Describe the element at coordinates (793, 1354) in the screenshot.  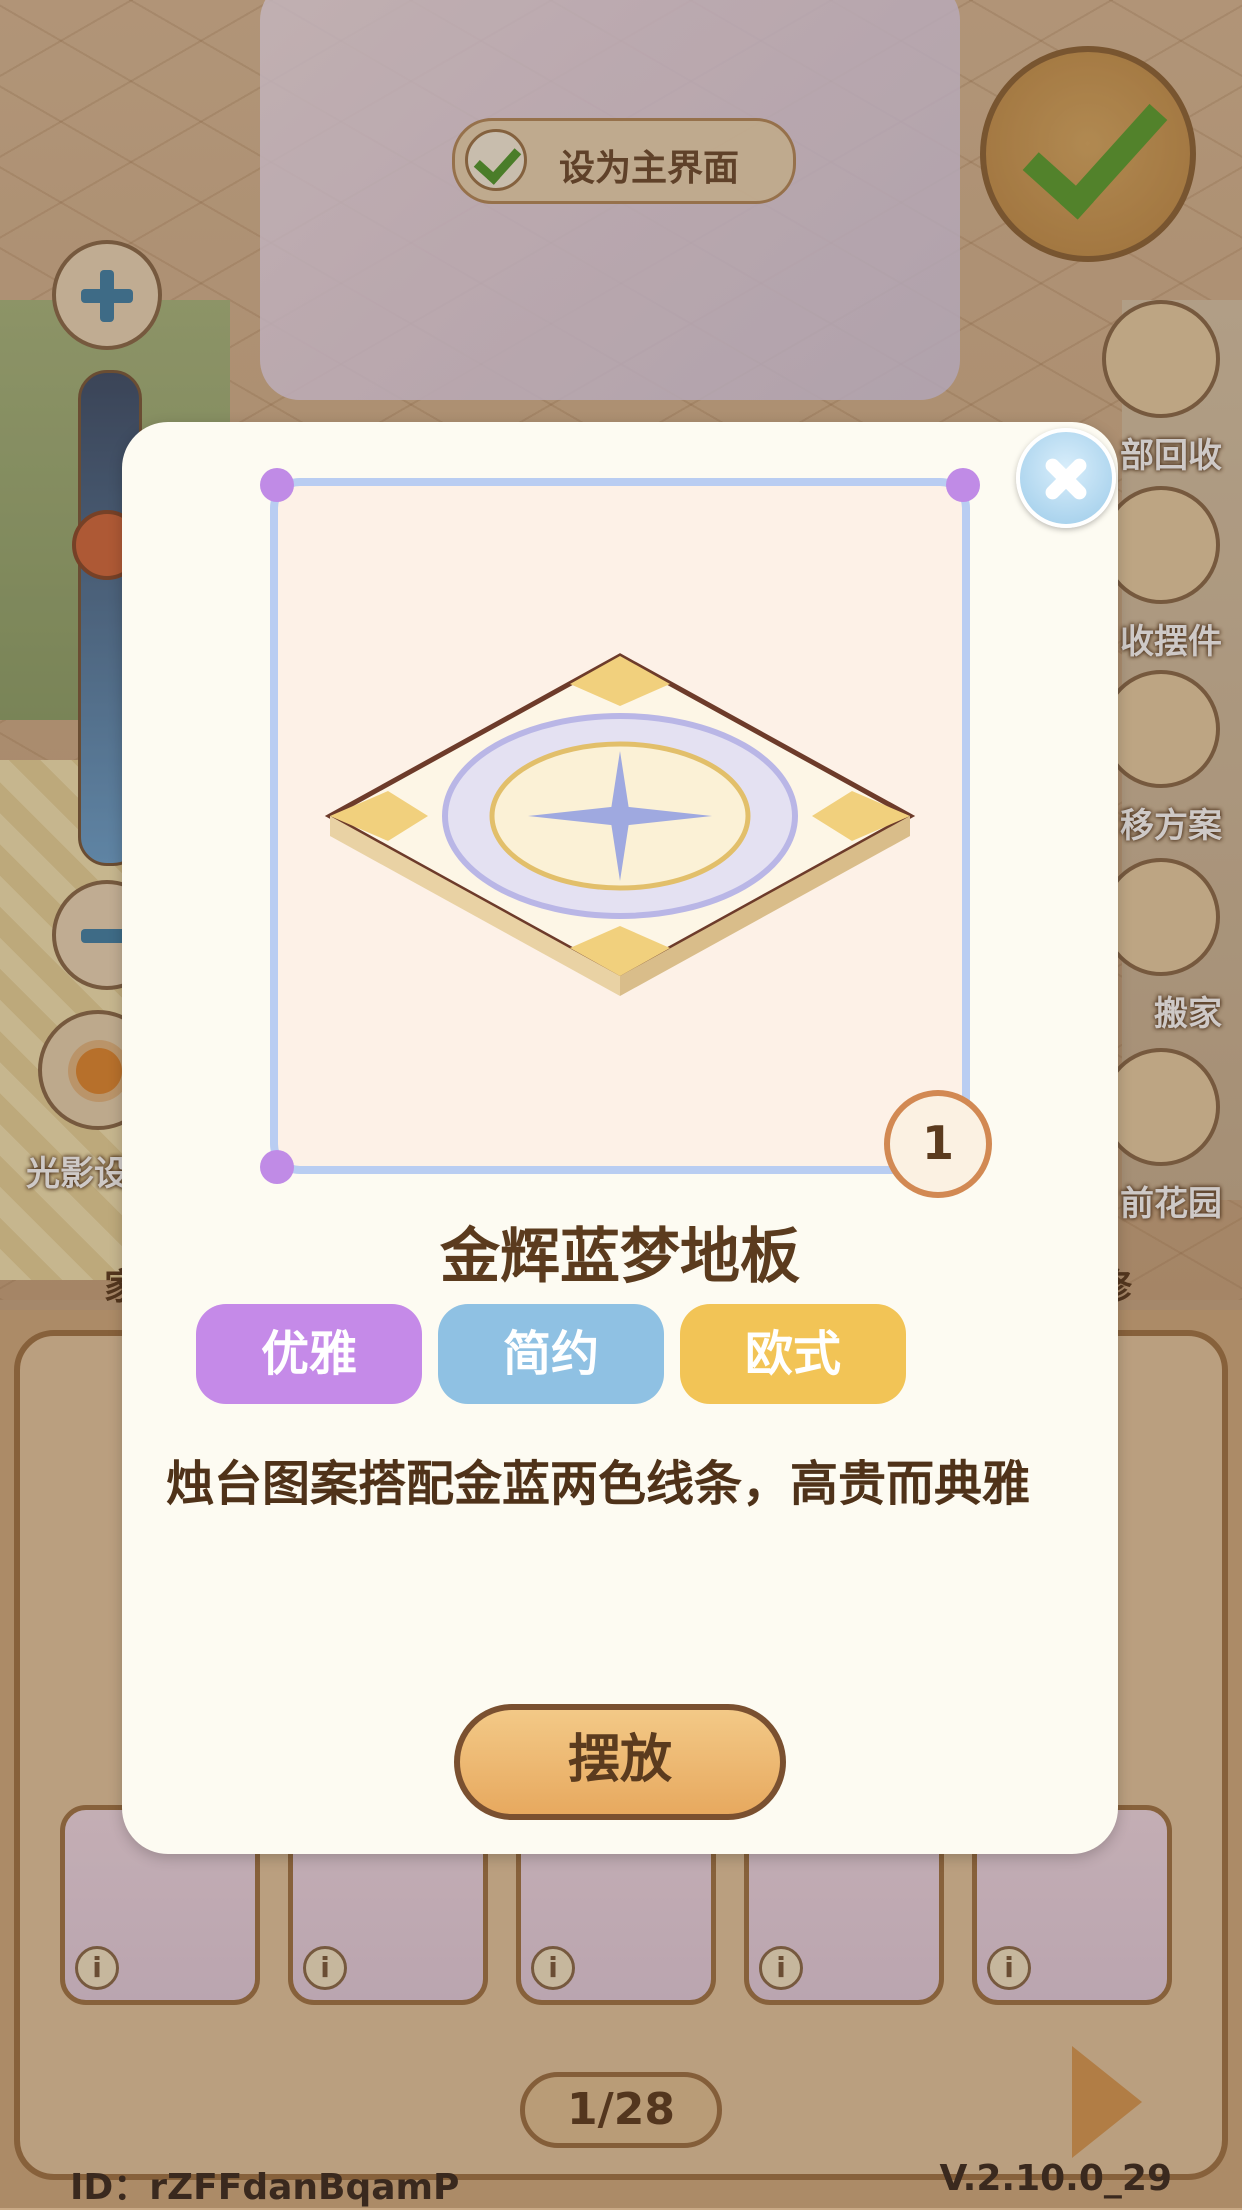
I see `tag-european: 欧式` at that location.